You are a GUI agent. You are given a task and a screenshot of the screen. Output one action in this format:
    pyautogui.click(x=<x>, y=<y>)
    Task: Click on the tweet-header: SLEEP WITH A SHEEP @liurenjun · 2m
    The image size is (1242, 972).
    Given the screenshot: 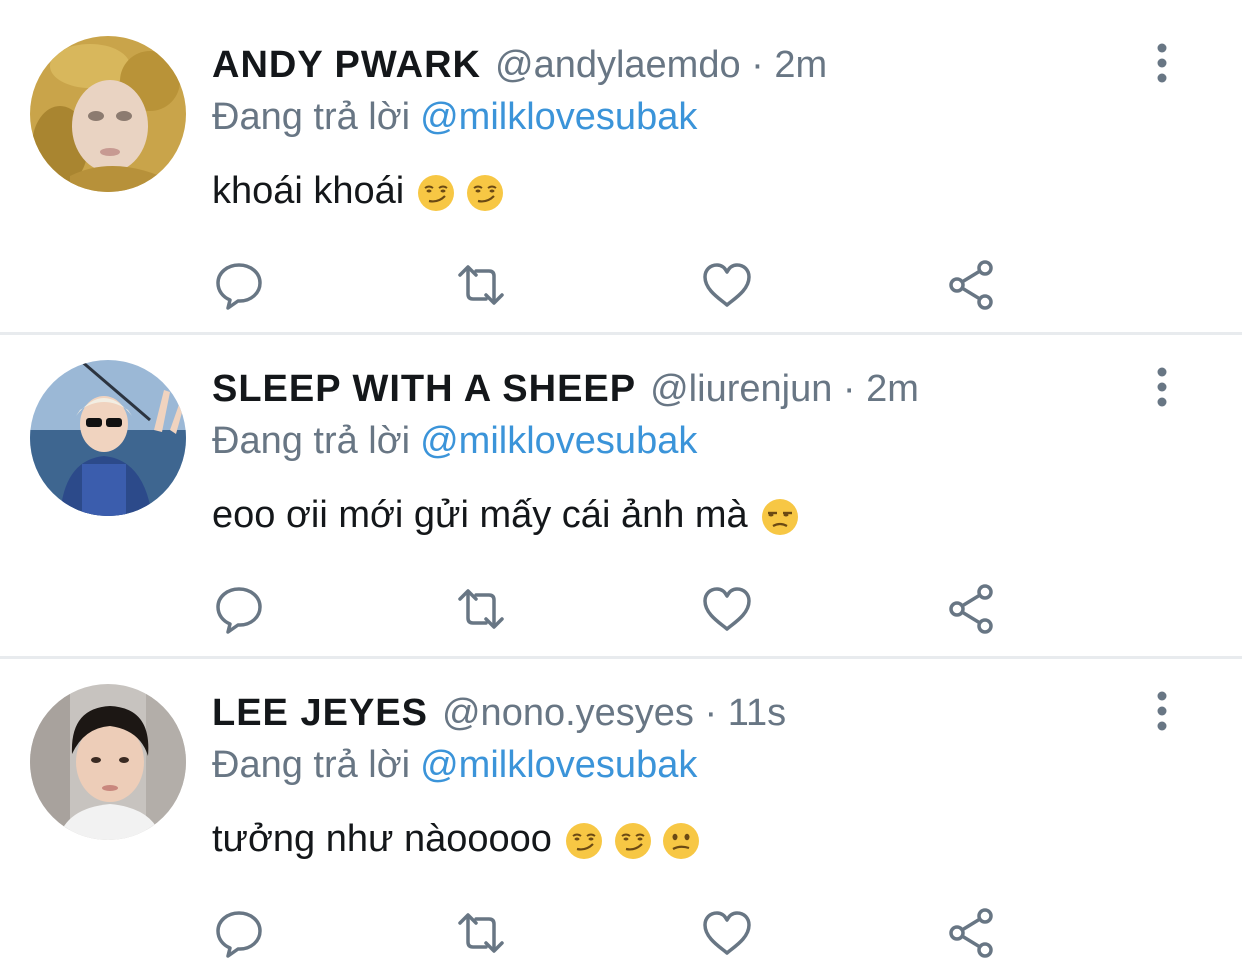 What is the action you would take?
    pyautogui.click(x=565, y=389)
    